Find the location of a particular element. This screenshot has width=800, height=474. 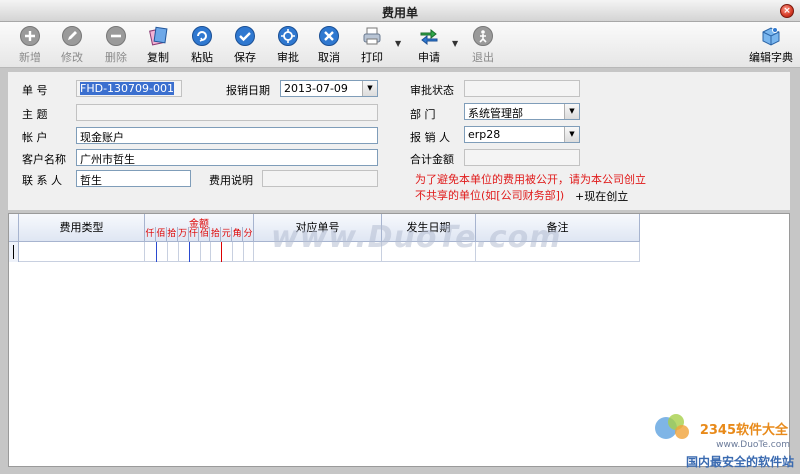

print-button: 打印 is located at coordinates (372, 45).